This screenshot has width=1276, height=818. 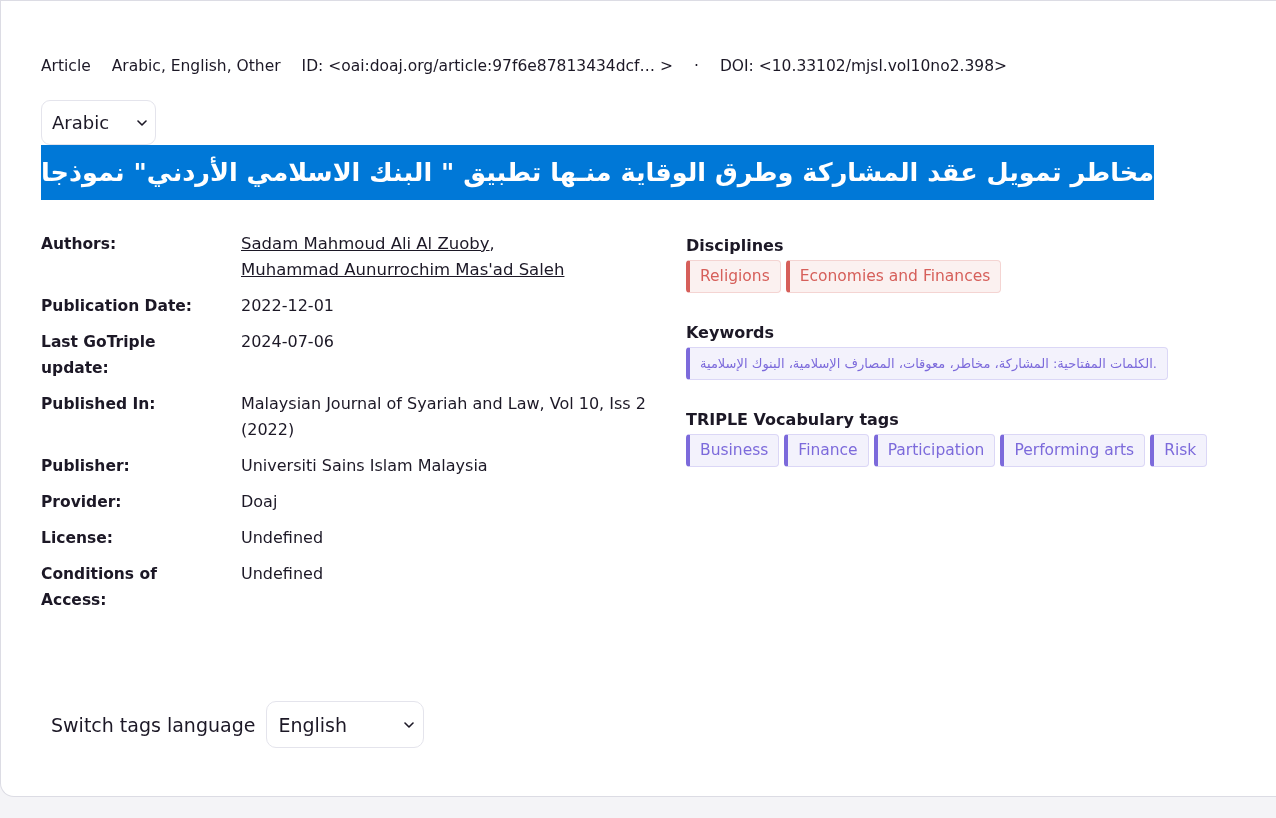 What do you see at coordinates (443, 417) in the screenshot?
I see `field-value: Malaysian Journal of Syariah and Law, Vol 10, Iss 2 (2022)` at bounding box center [443, 417].